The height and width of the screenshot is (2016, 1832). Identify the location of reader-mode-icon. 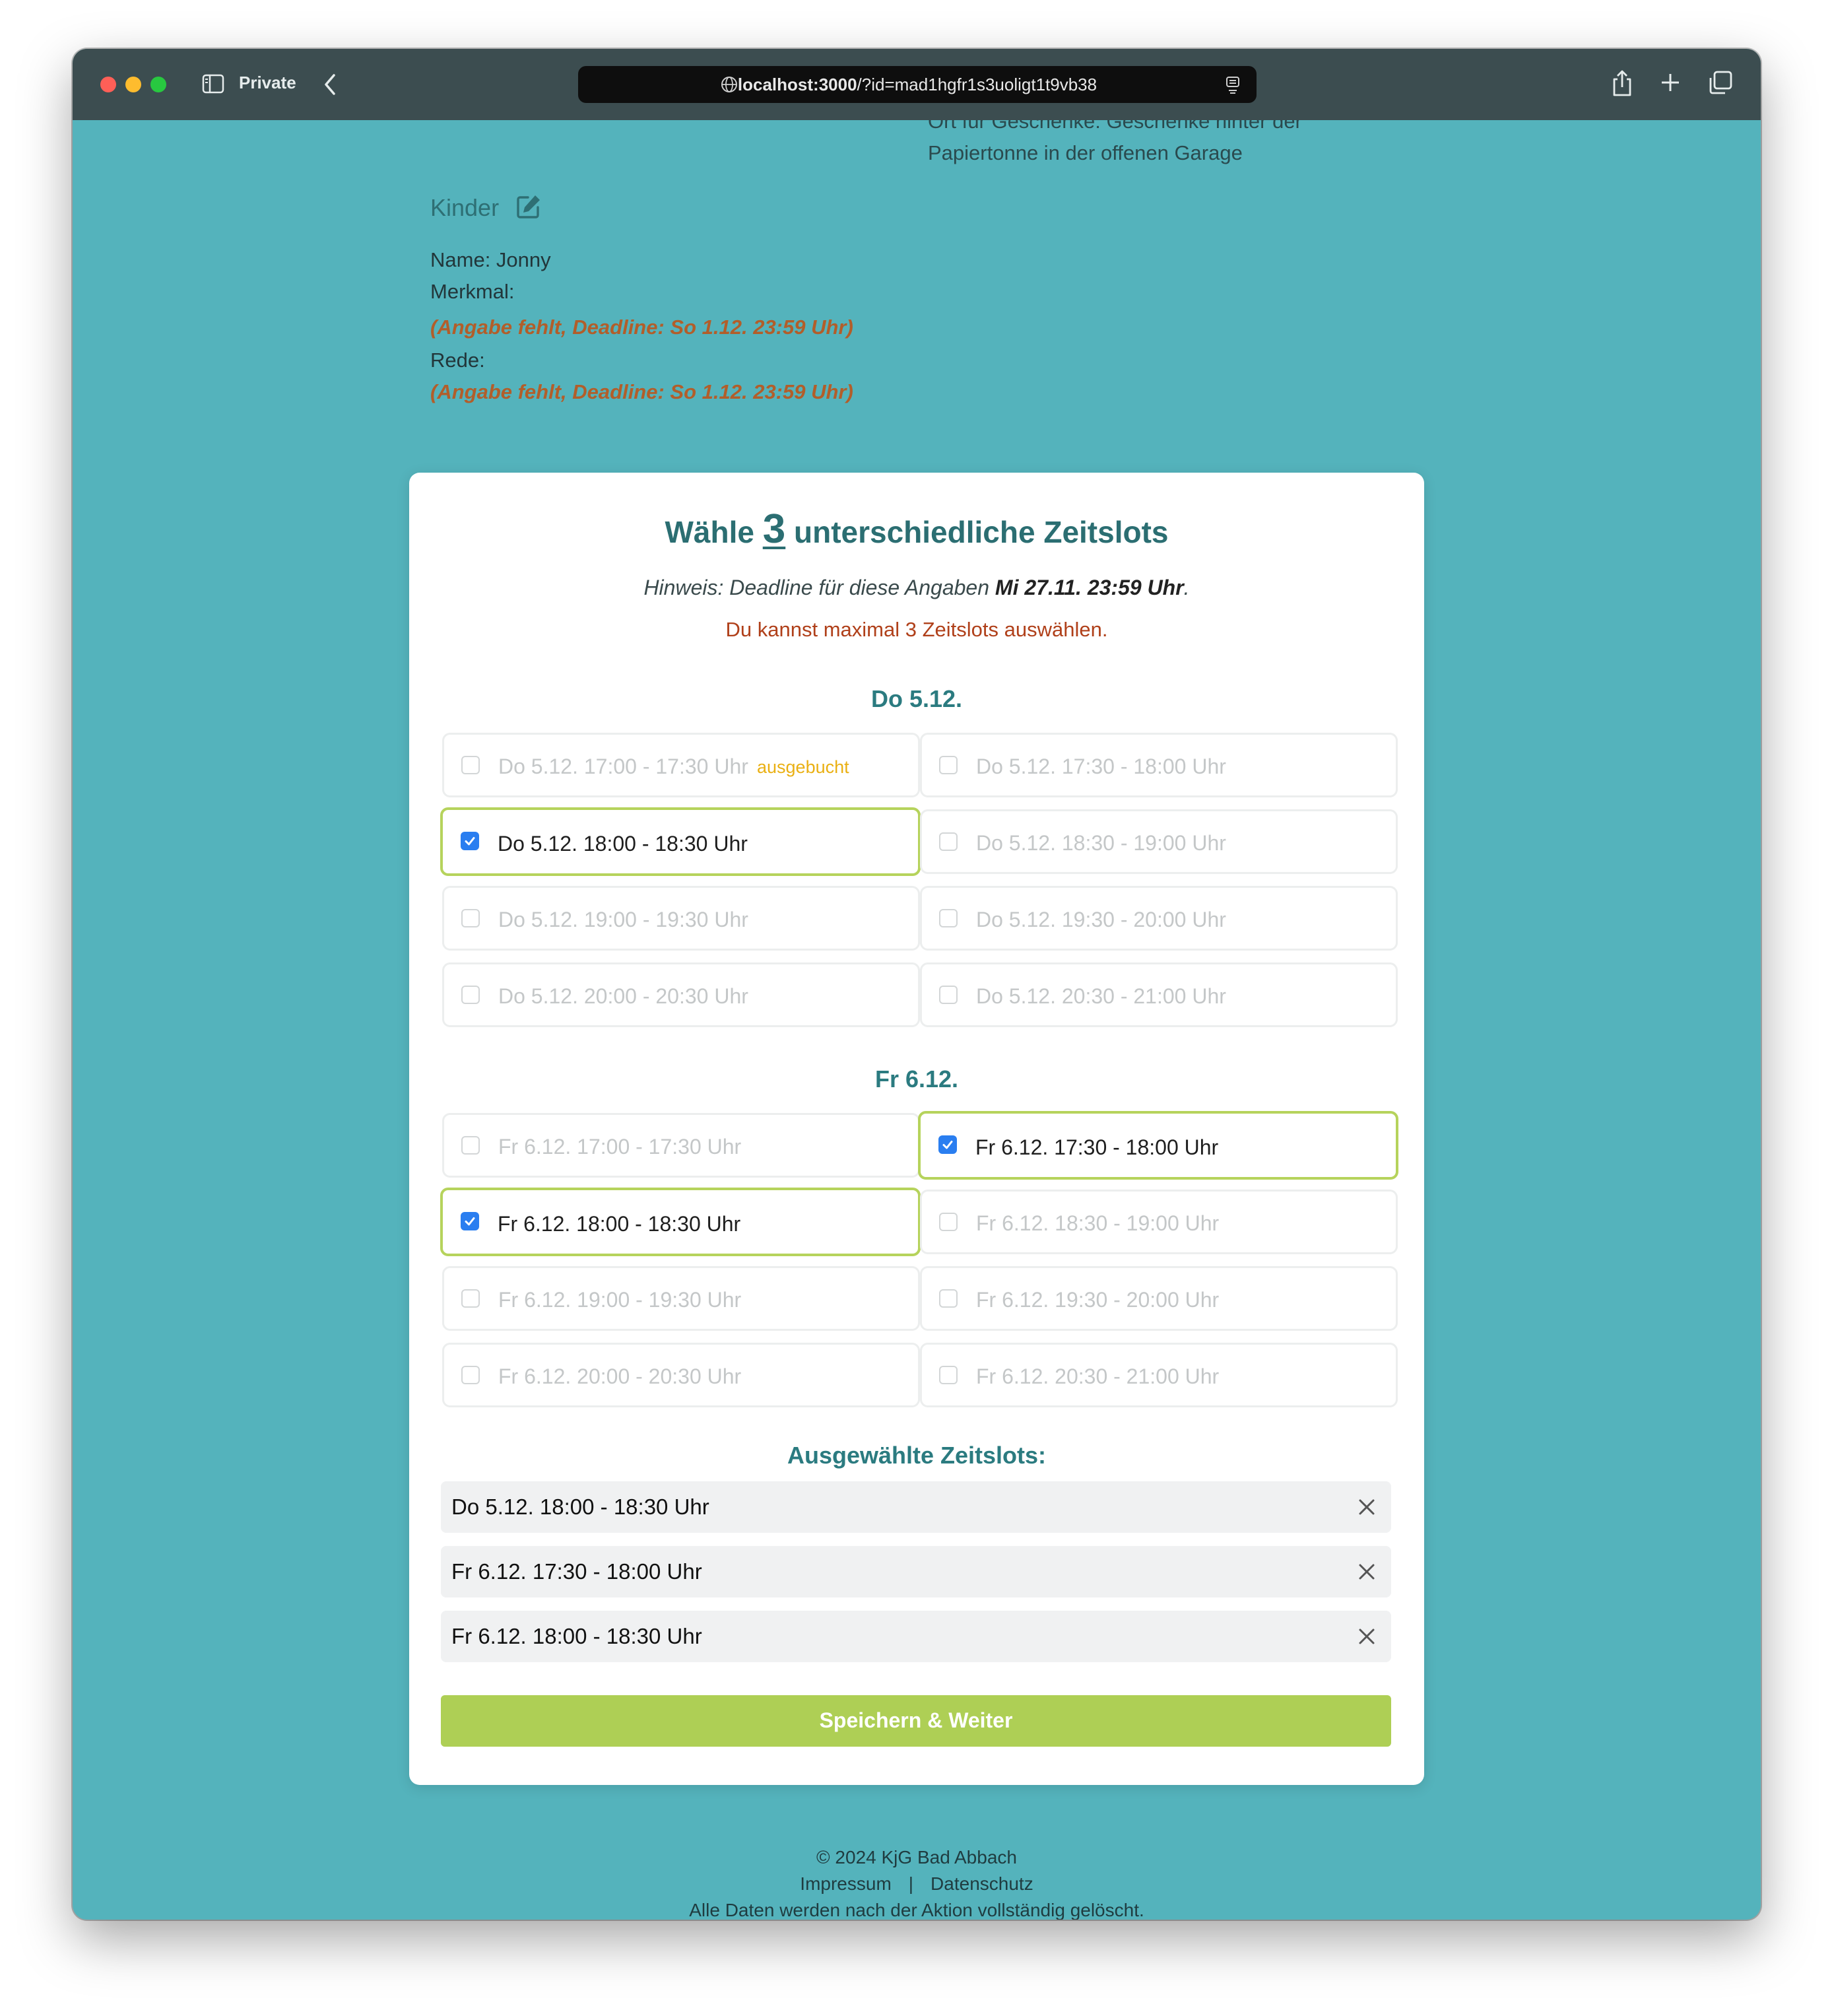
(1233, 85).